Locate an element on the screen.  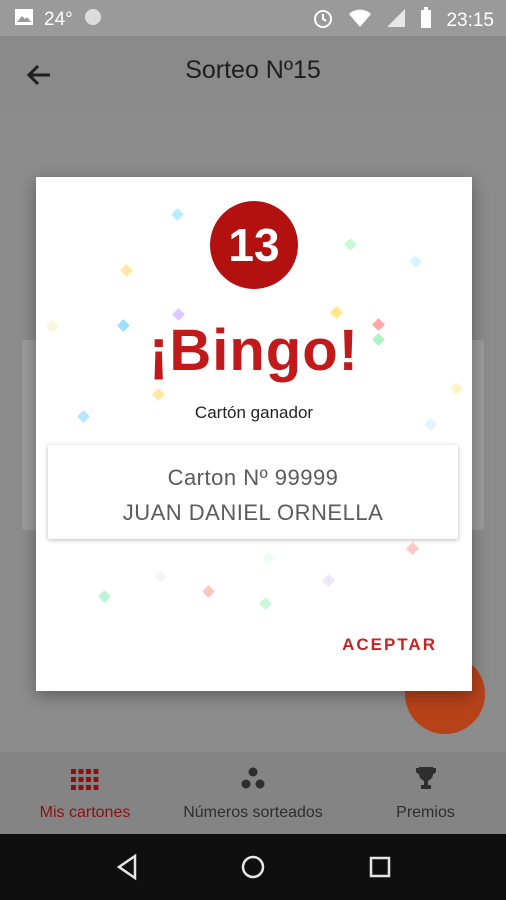
home-circle-icon is located at coordinates (253, 867).